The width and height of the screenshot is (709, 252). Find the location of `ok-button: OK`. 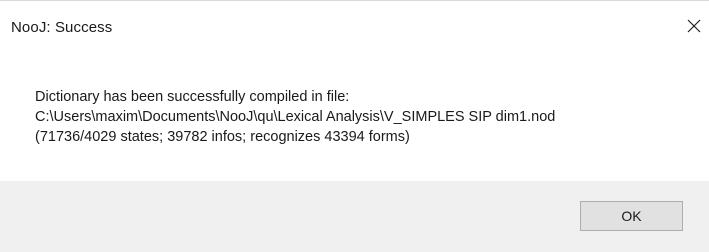

ok-button: OK is located at coordinates (631, 216).